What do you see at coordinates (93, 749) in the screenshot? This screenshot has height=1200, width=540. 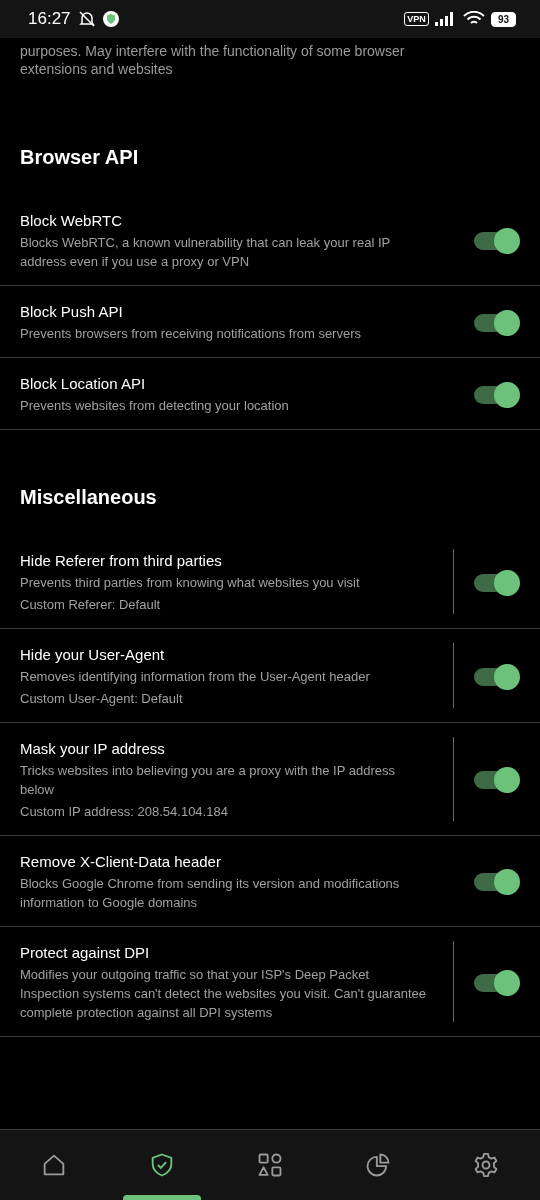 I see `setting-title: Mask your IP address` at bounding box center [93, 749].